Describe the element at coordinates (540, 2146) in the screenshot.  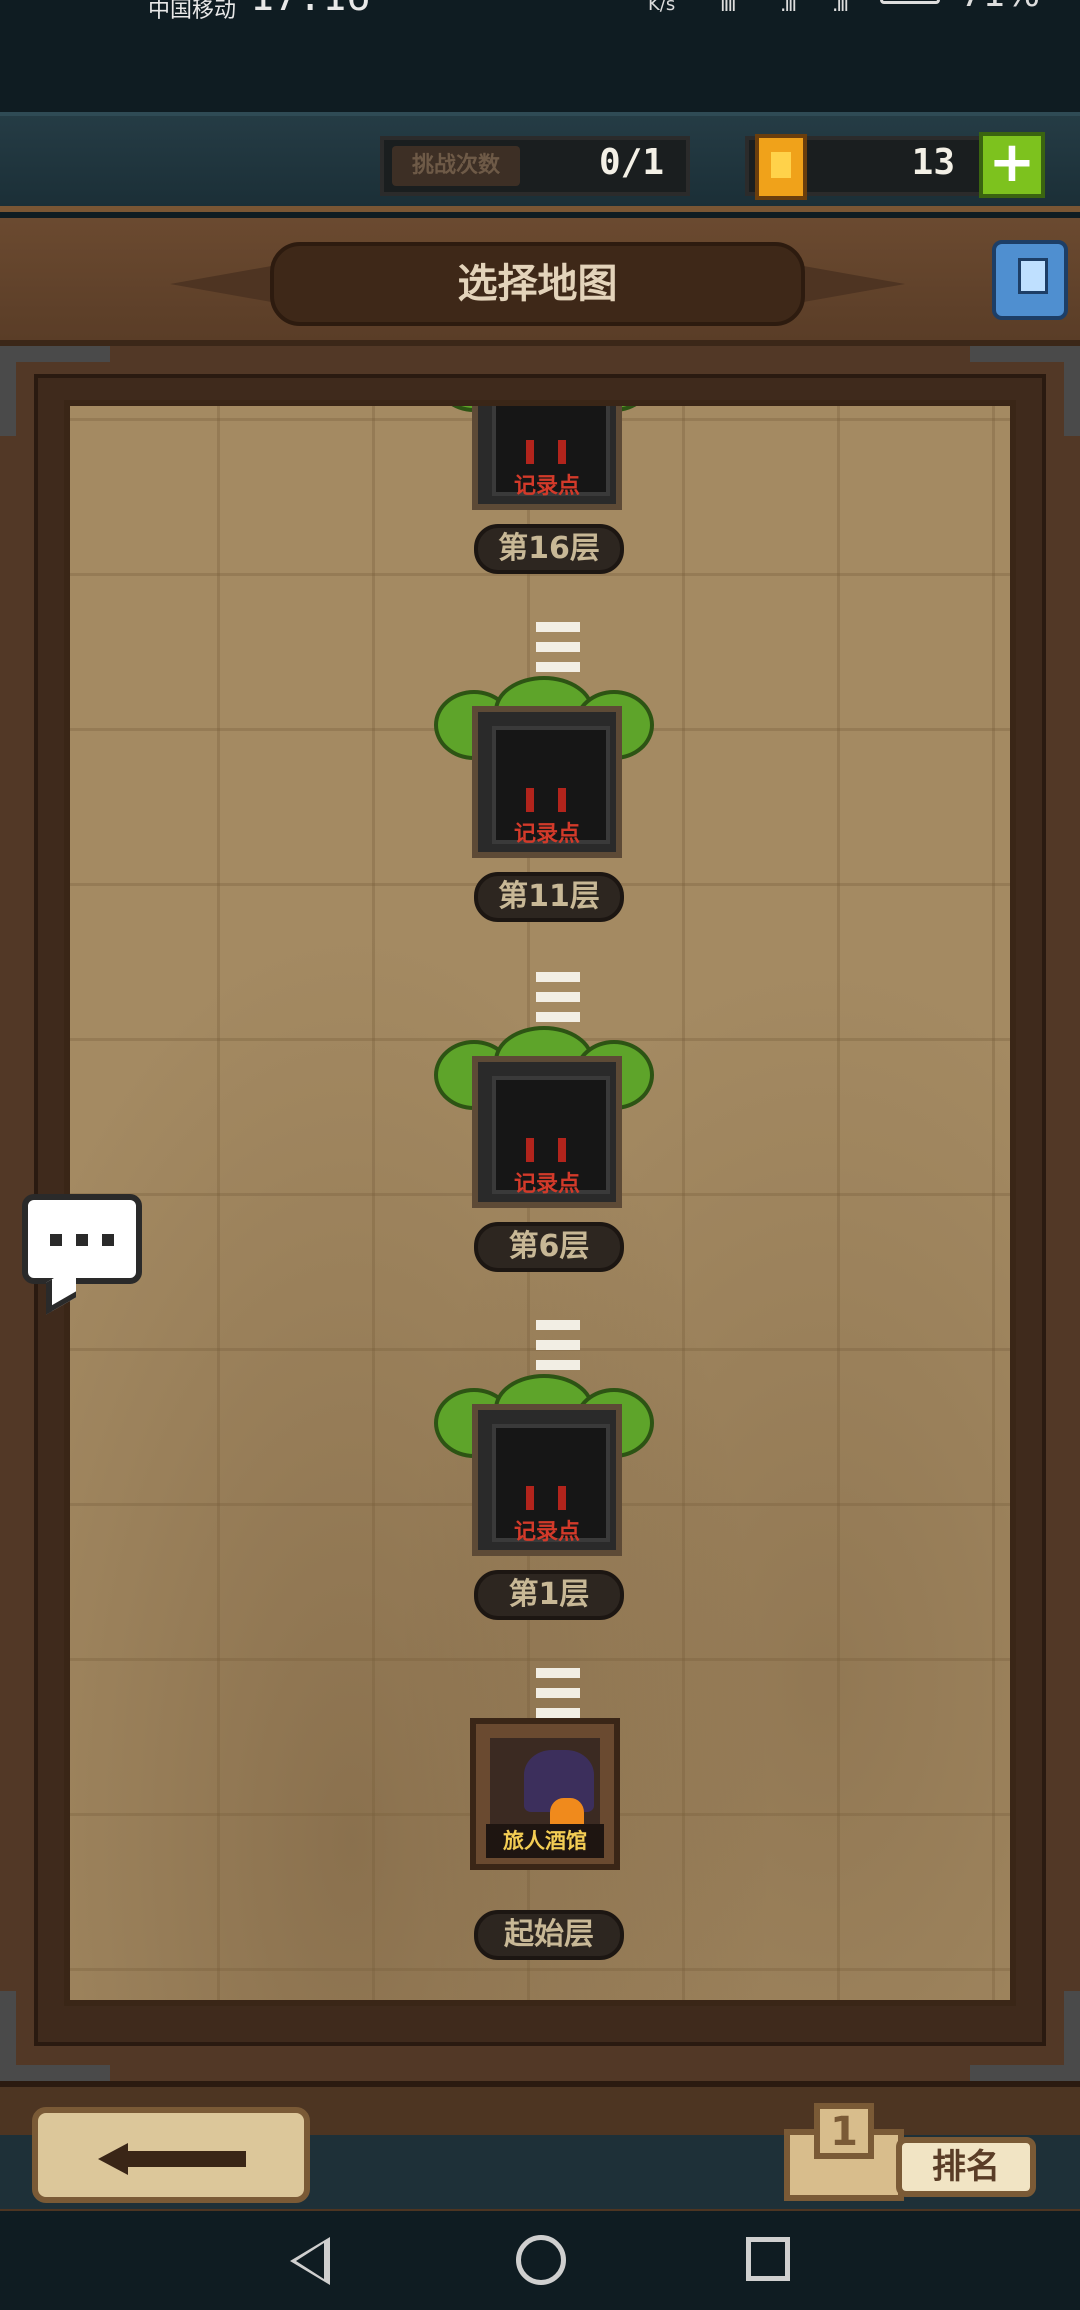
I see `bottom-bar: 1 排名` at that location.